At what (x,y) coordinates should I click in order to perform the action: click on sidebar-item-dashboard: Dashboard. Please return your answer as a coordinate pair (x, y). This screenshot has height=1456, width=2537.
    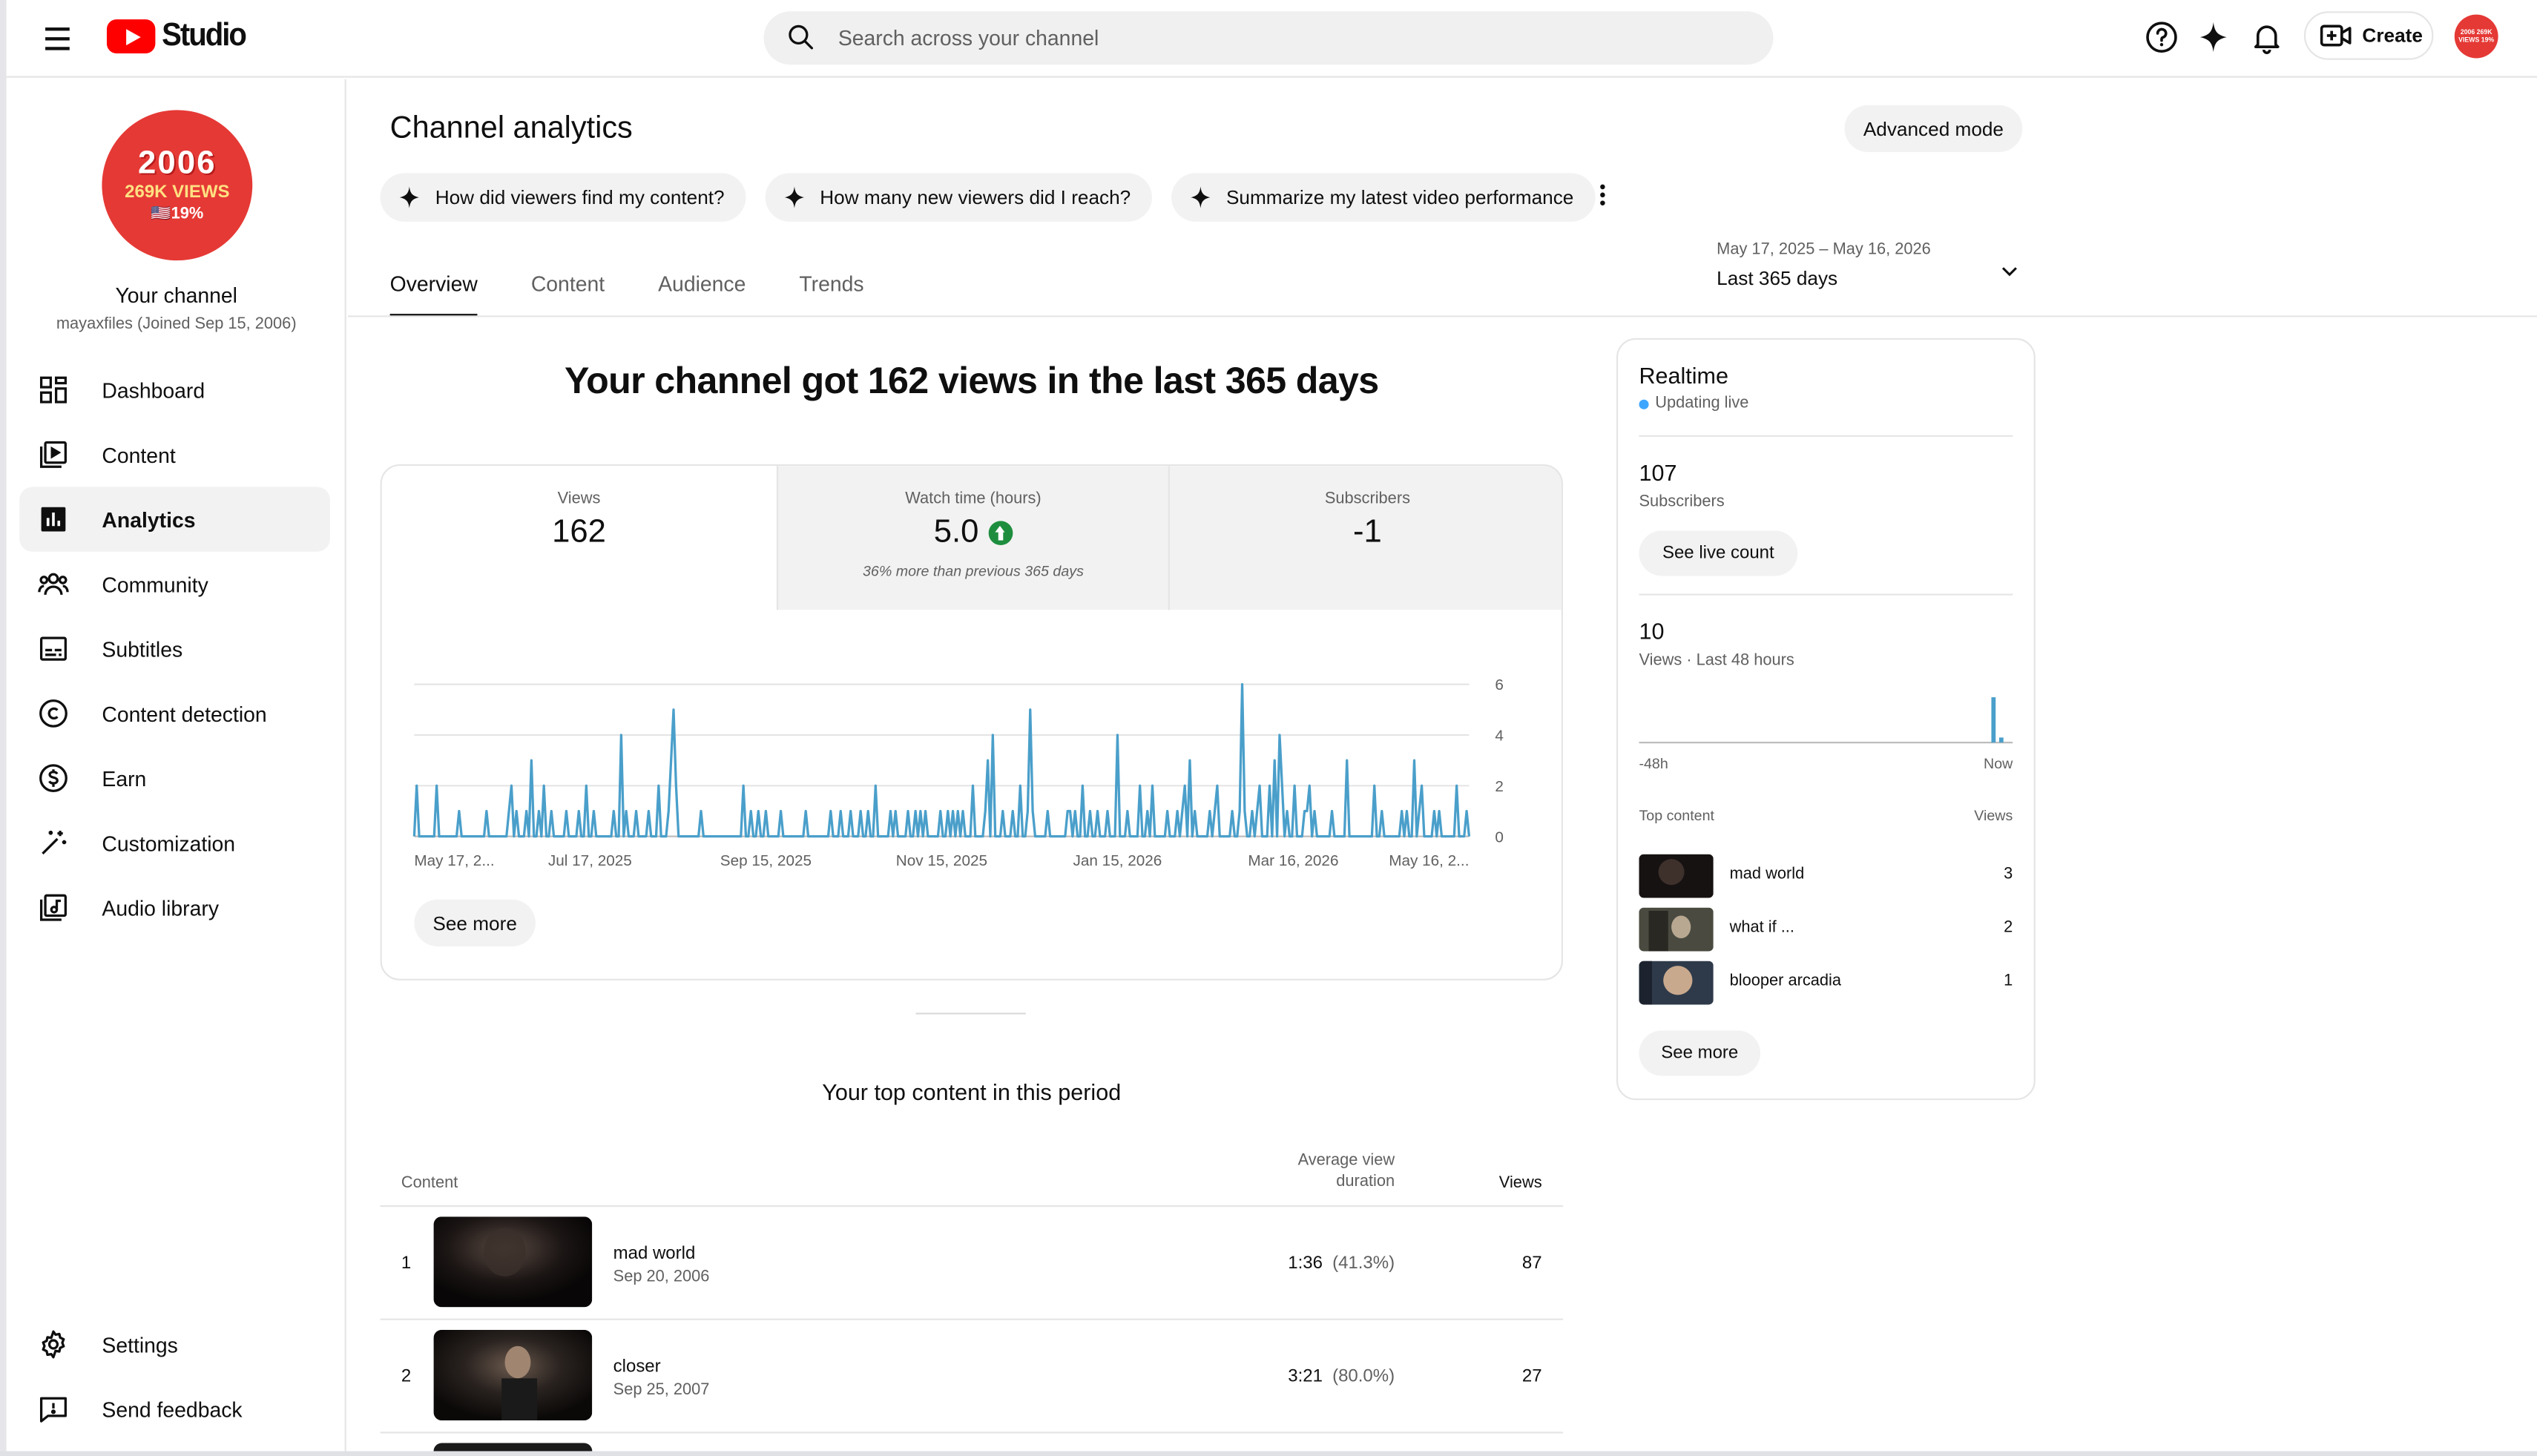
    Looking at the image, I should click on (174, 390).